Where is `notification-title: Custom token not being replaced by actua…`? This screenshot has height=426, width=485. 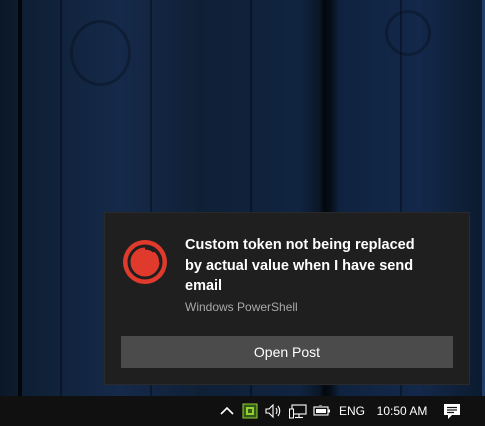 notification-title: Custom token not being replaced by actua… is located at coordinates (300, 265).